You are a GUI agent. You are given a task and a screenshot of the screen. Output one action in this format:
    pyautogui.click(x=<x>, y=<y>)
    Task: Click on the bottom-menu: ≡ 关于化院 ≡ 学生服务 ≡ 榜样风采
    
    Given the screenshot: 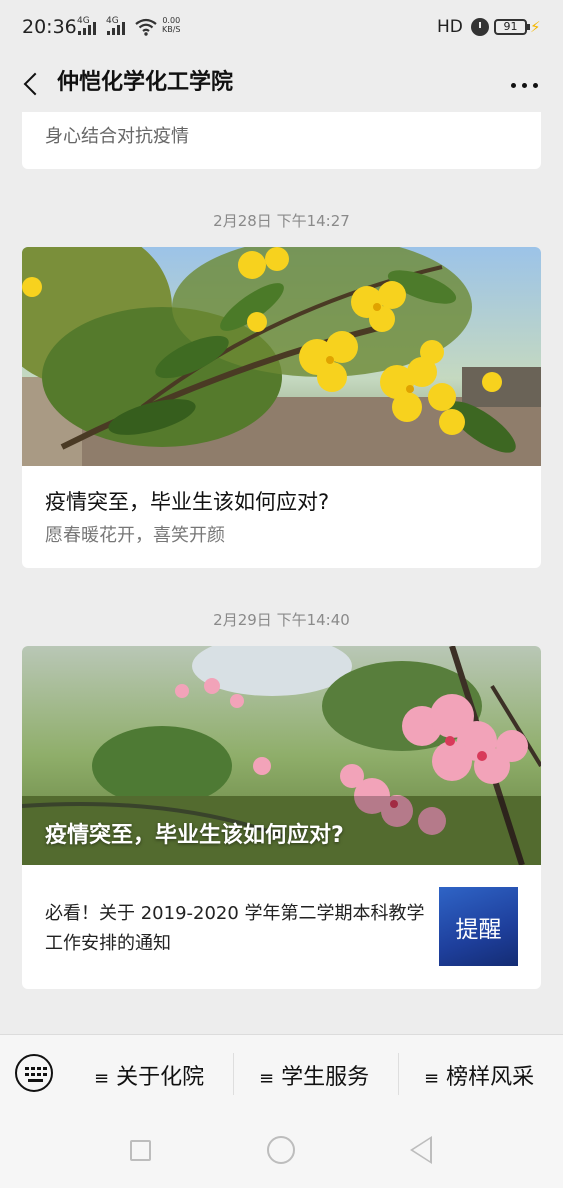 What is the action you would take?
    pyautogui.click(x=281, y=1074)
    